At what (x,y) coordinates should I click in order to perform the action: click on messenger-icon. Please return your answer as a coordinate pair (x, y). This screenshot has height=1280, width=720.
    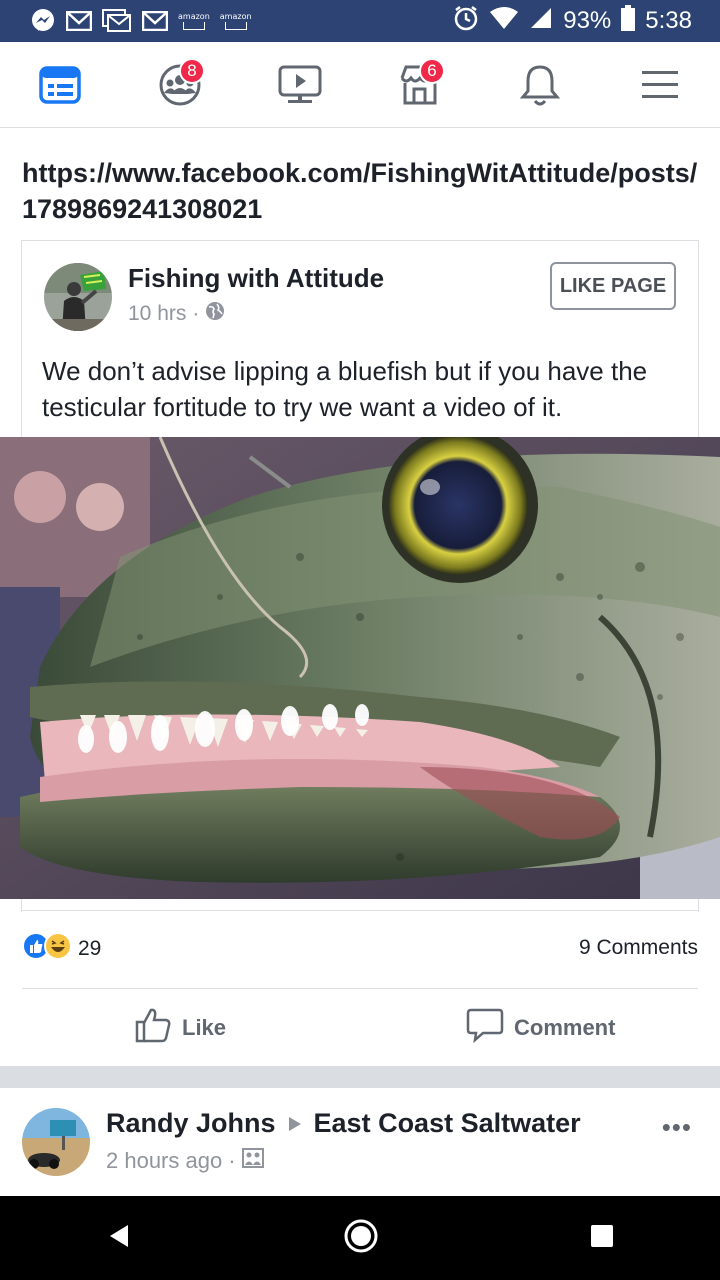
    Looking at the image, I should click on (43, 21).